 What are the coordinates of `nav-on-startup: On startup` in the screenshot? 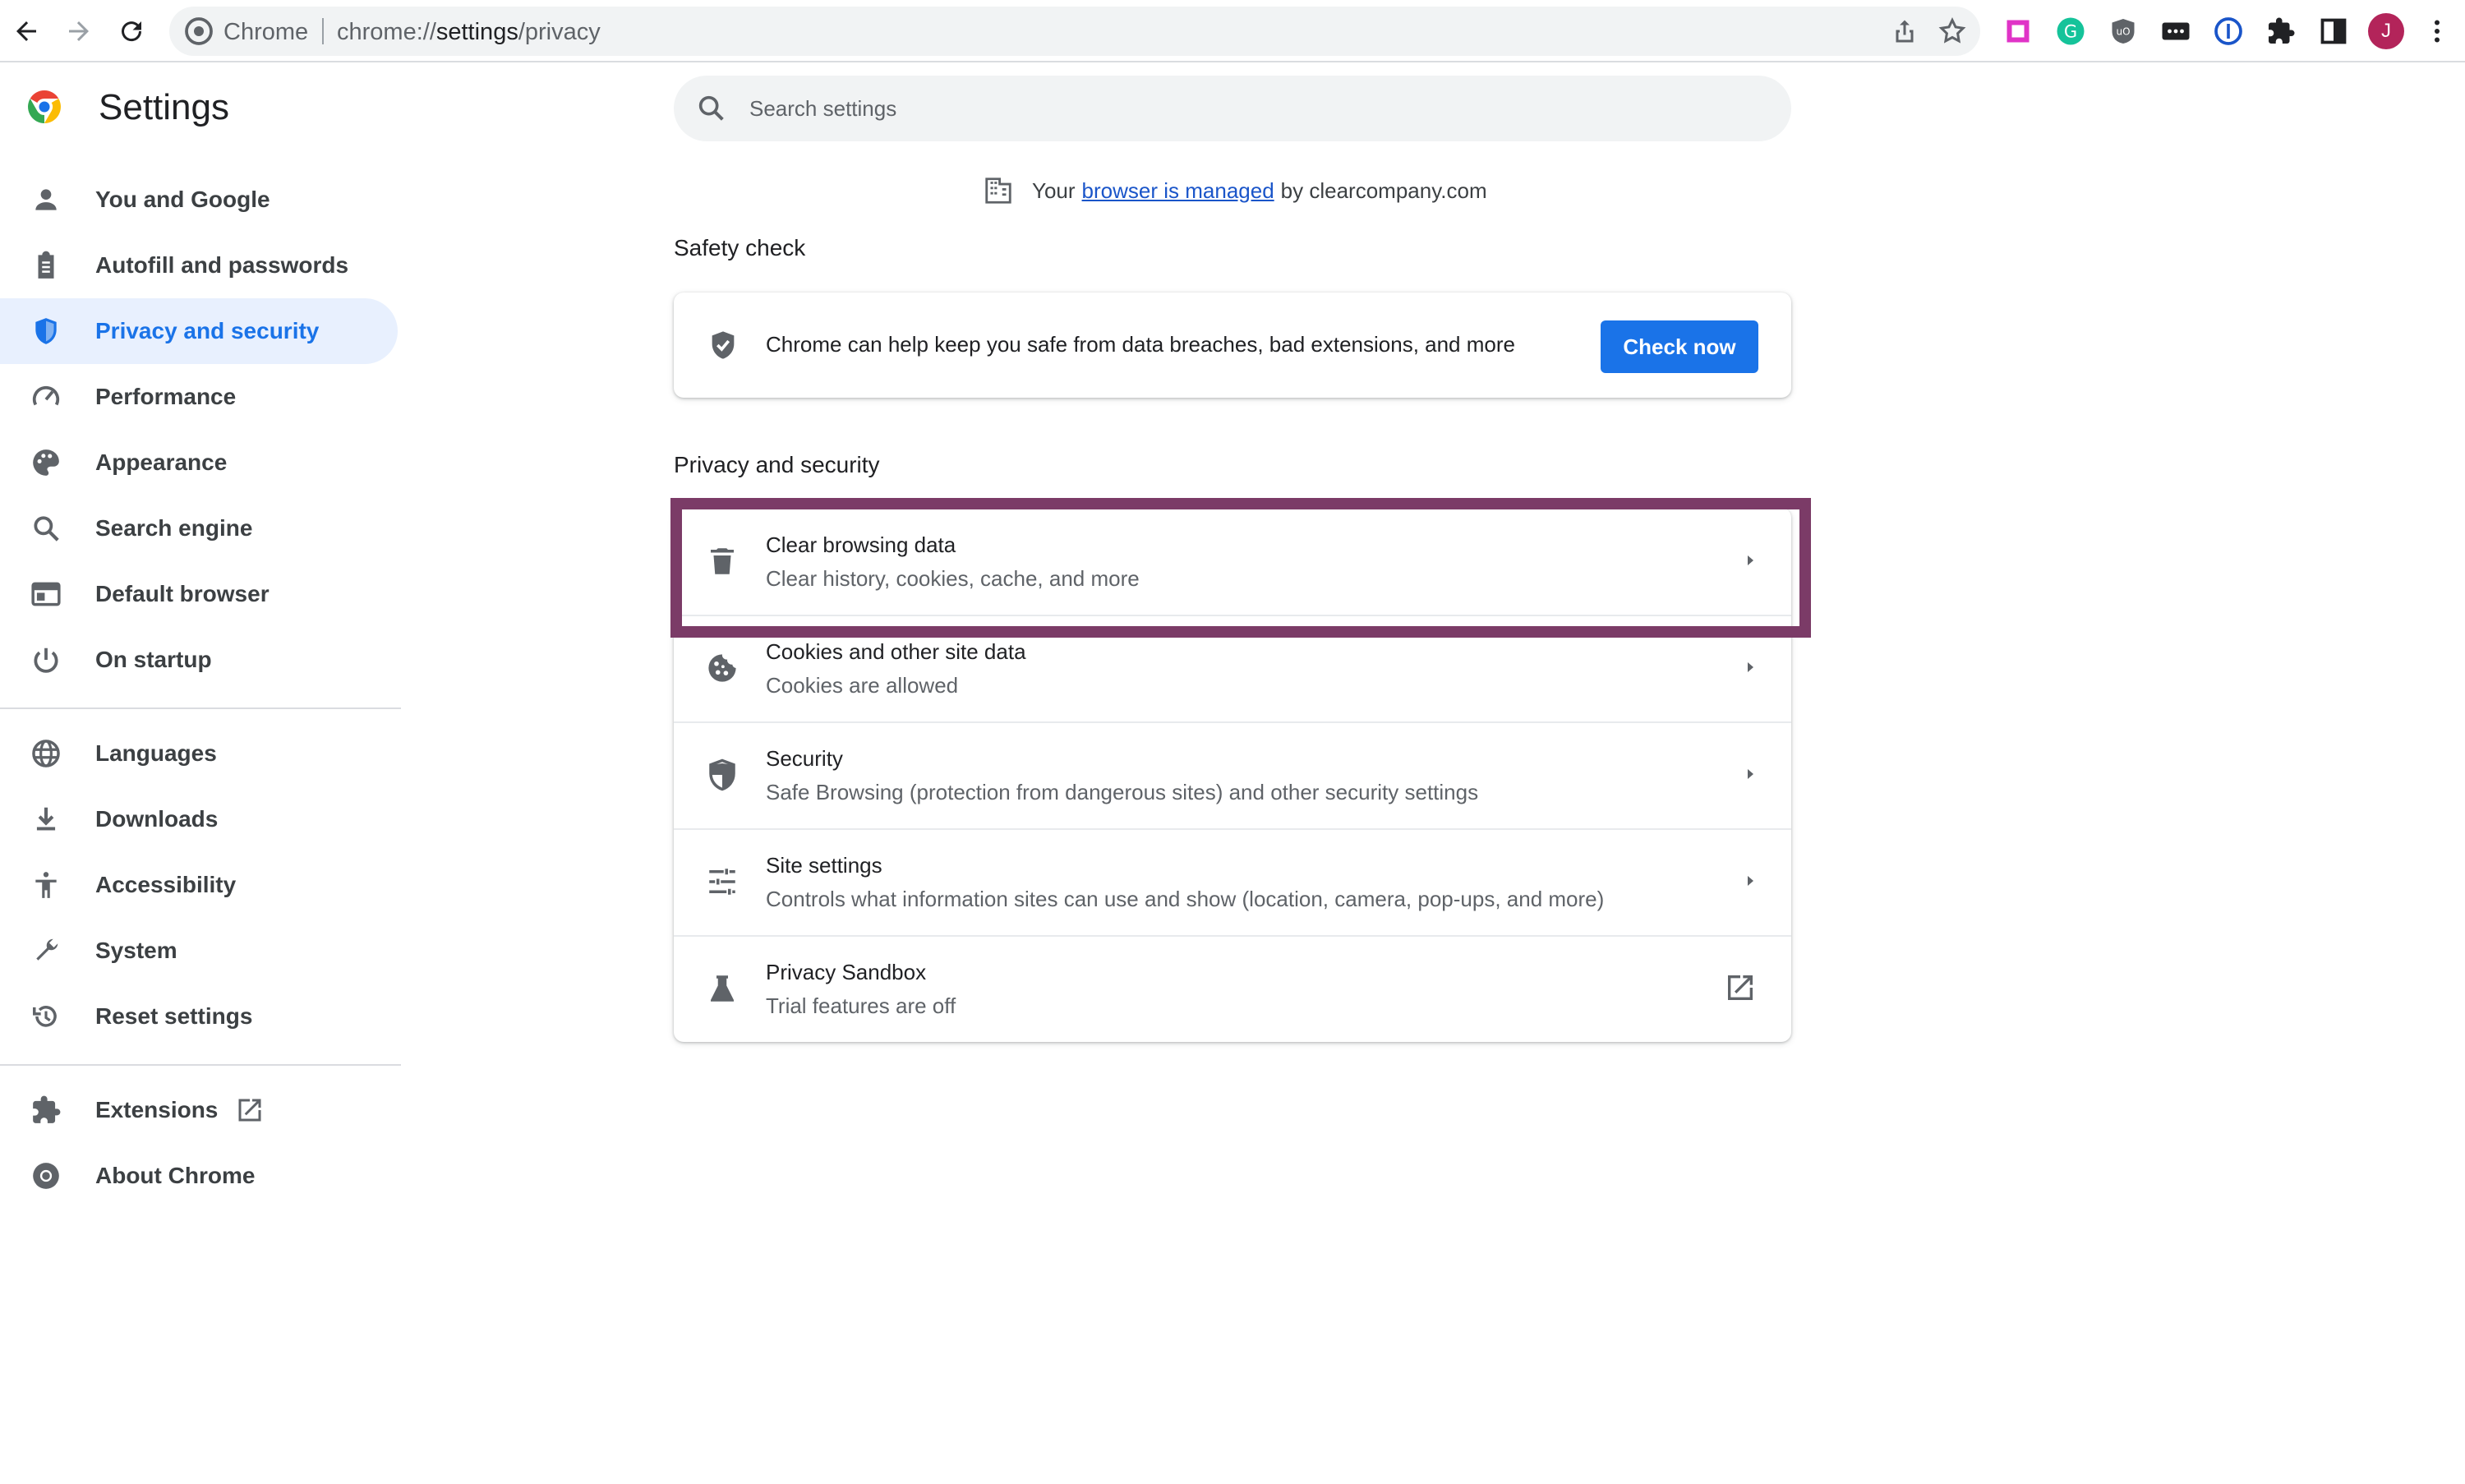 It's located at (199, 660).